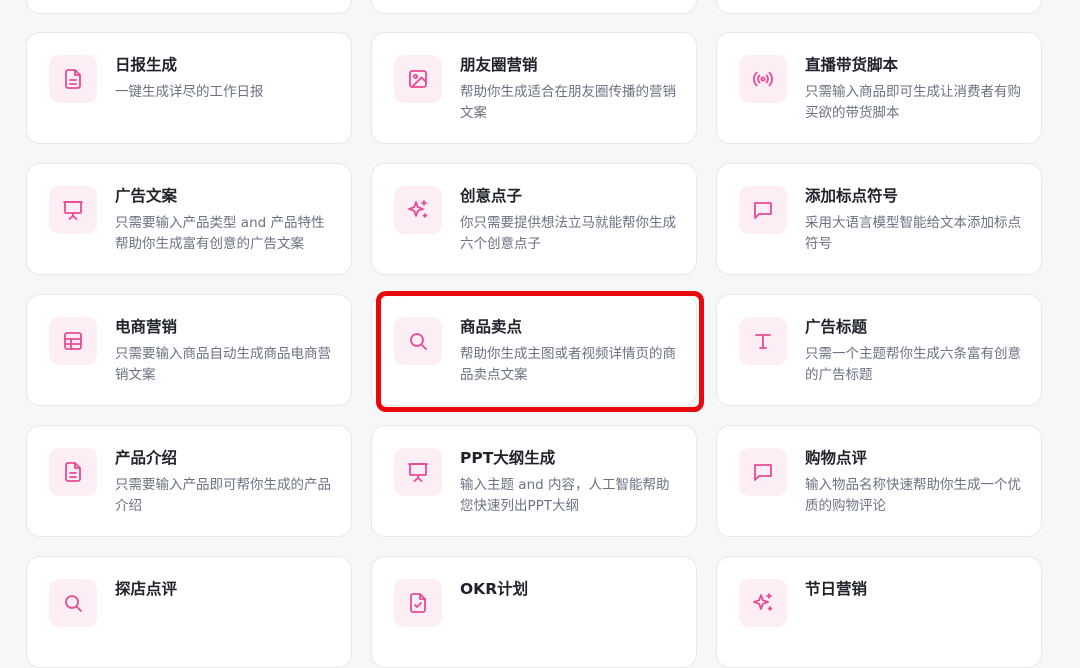  Describe the element at coordinates (220, 233) in the screenshot. I see `card-description: 只需要输入产品类型 and 产品特性帮助你生成富有创意的广告文案` at that location.